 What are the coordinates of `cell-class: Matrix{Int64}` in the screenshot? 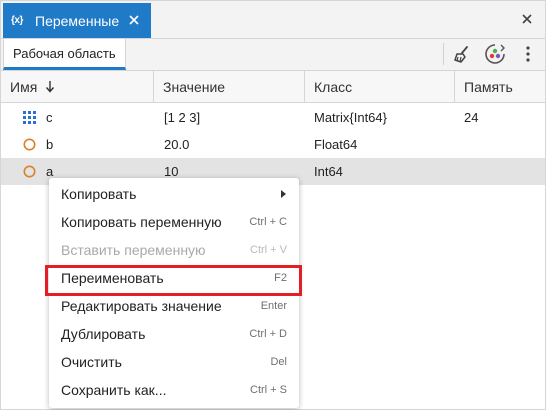 It's located at (350, 117).